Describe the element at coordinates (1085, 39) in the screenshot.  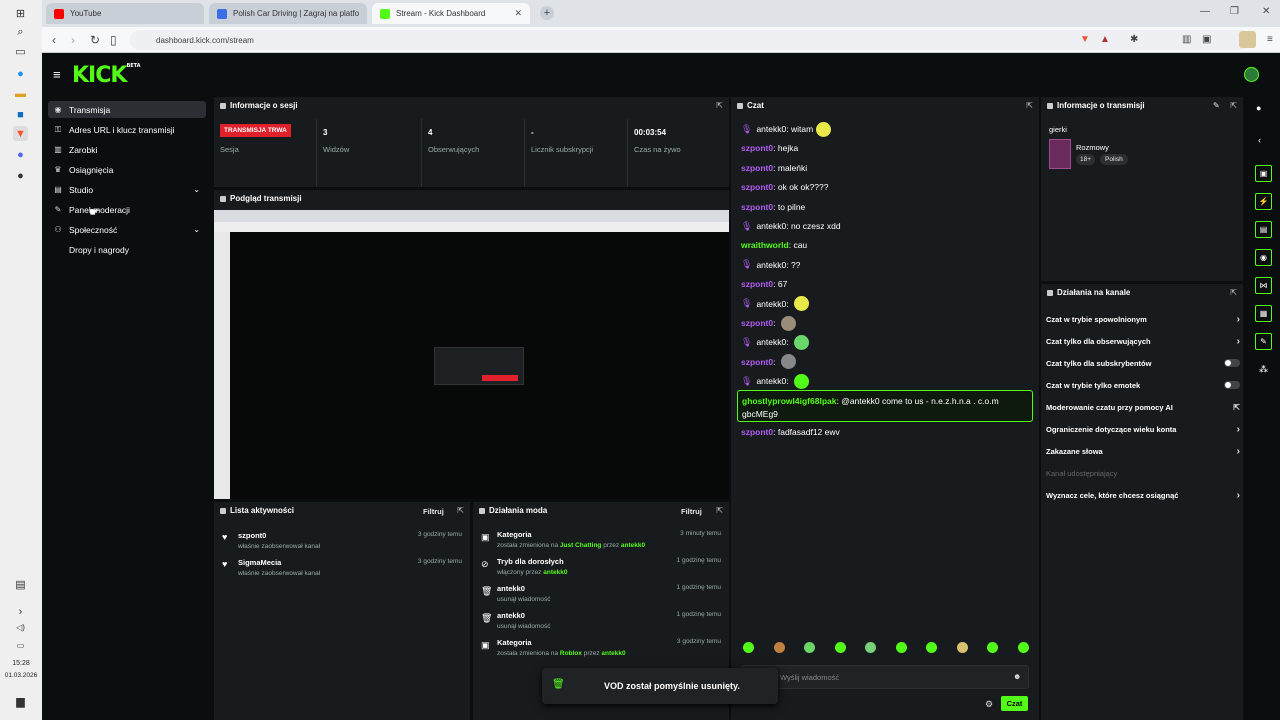
I see `brave-shield-icon: ▼` at that location.